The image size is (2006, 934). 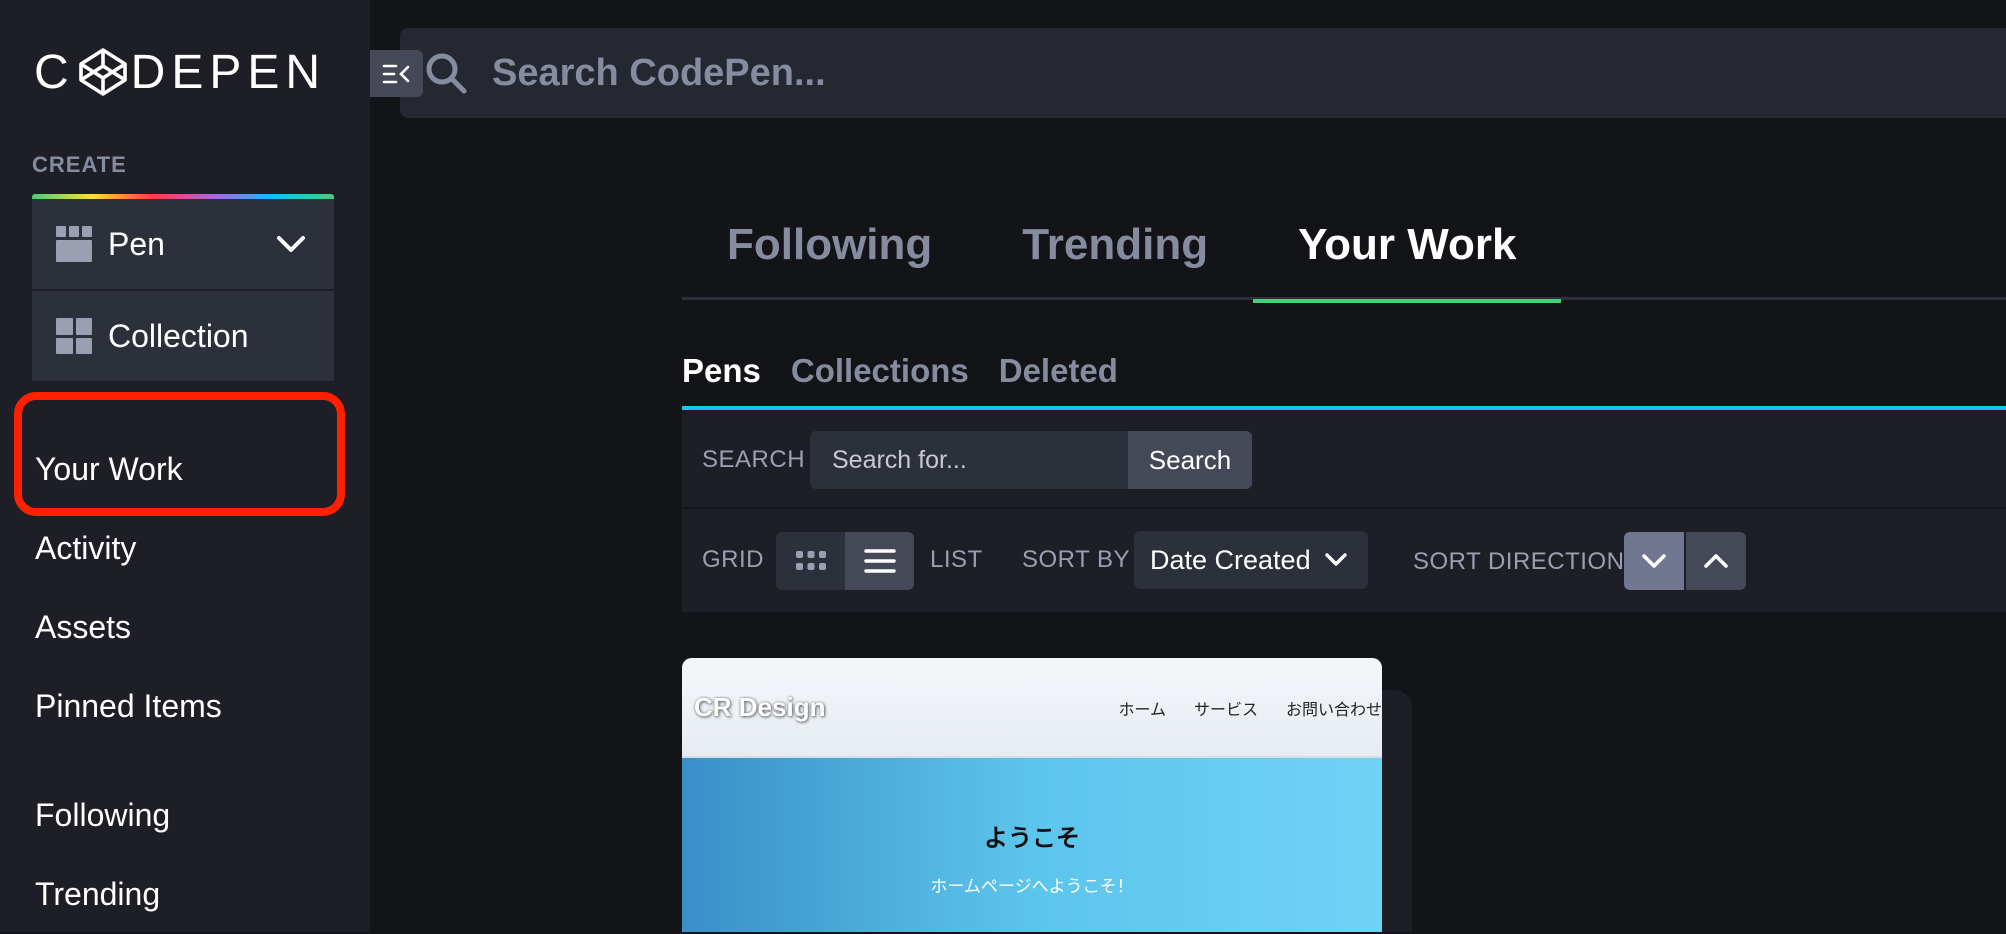 I want to click on subtab-deleted: Deleted, so click(x=1058, y=380).